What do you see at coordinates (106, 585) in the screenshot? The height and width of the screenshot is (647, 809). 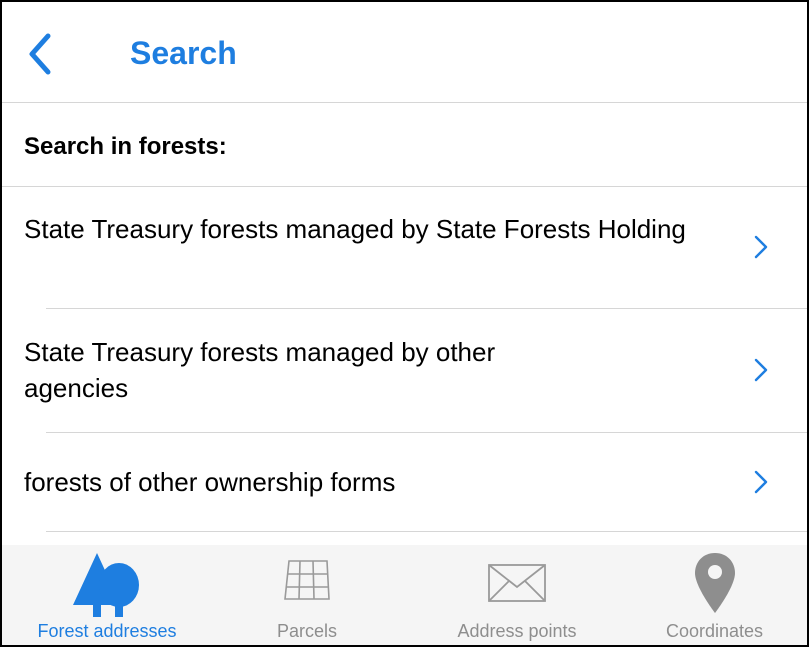 I see `trees-icon` at bounding box center [106, 585].